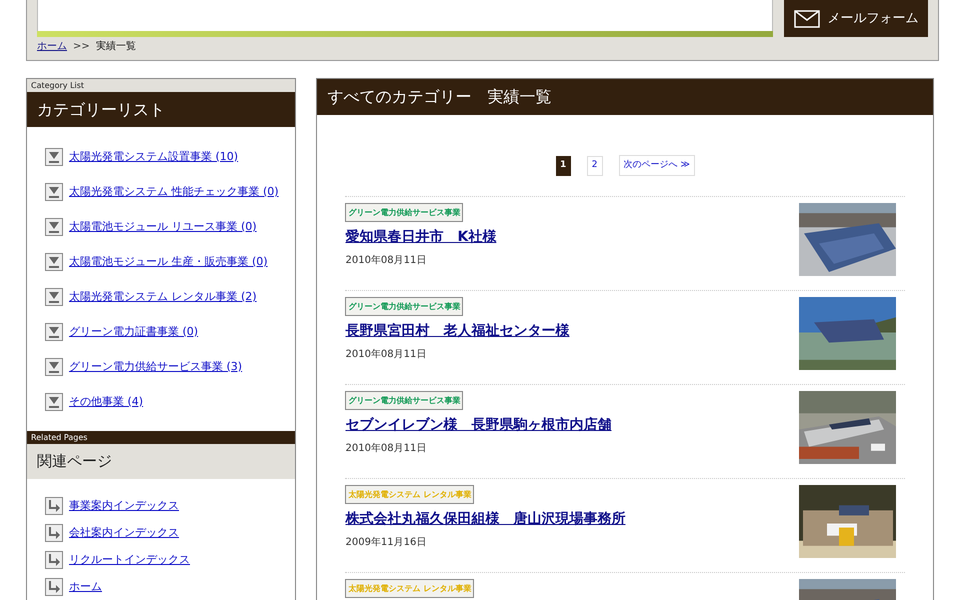  Describe the element at coordinates (174, 192) in the screenshot. I see `category-link: 太陽光発電システム 性能チェック事業 (0)` at that location.